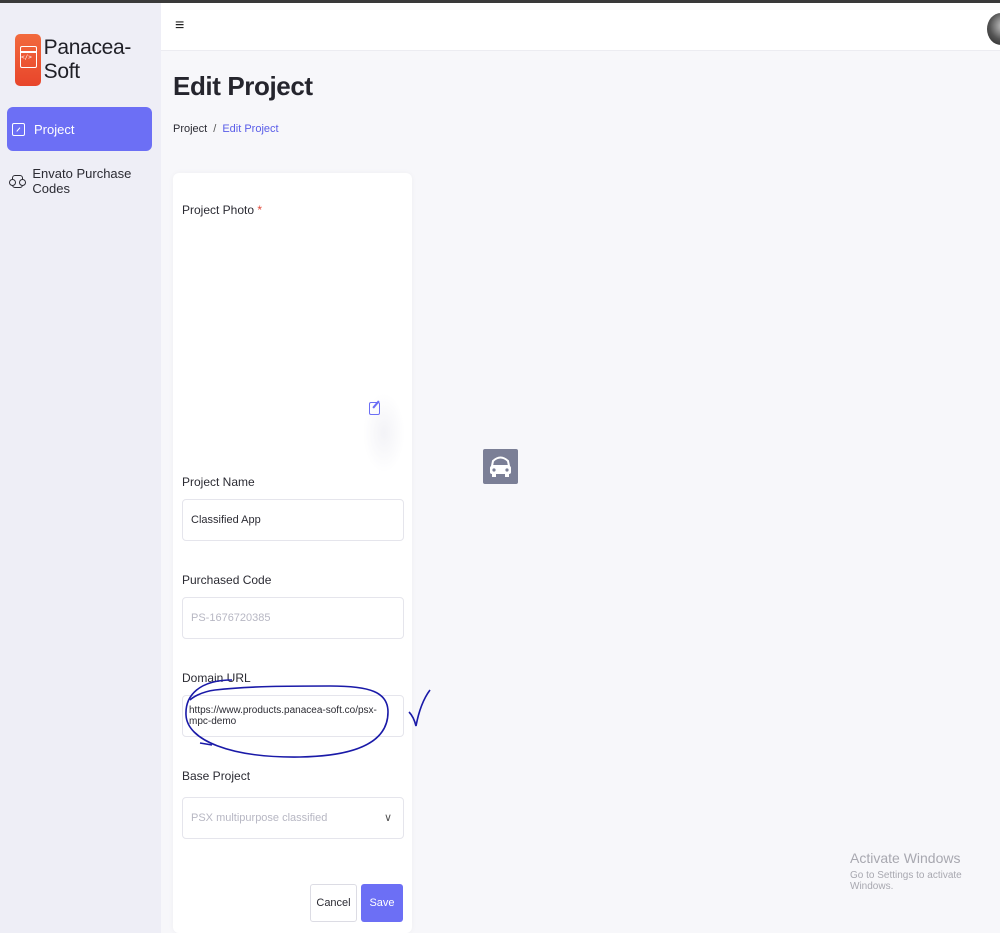  Describe the element at coordinates (905, 858) in the screenshot. I see `watermark-title: Activate Windows` at that location.